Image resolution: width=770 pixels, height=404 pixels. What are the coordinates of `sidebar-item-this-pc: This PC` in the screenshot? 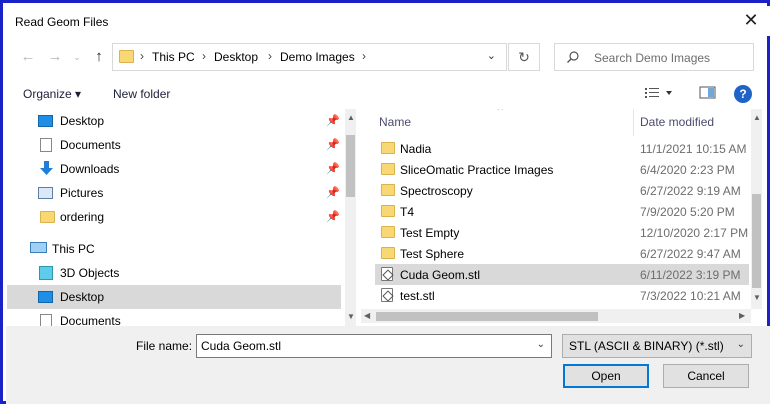 It's located at (174, 249).